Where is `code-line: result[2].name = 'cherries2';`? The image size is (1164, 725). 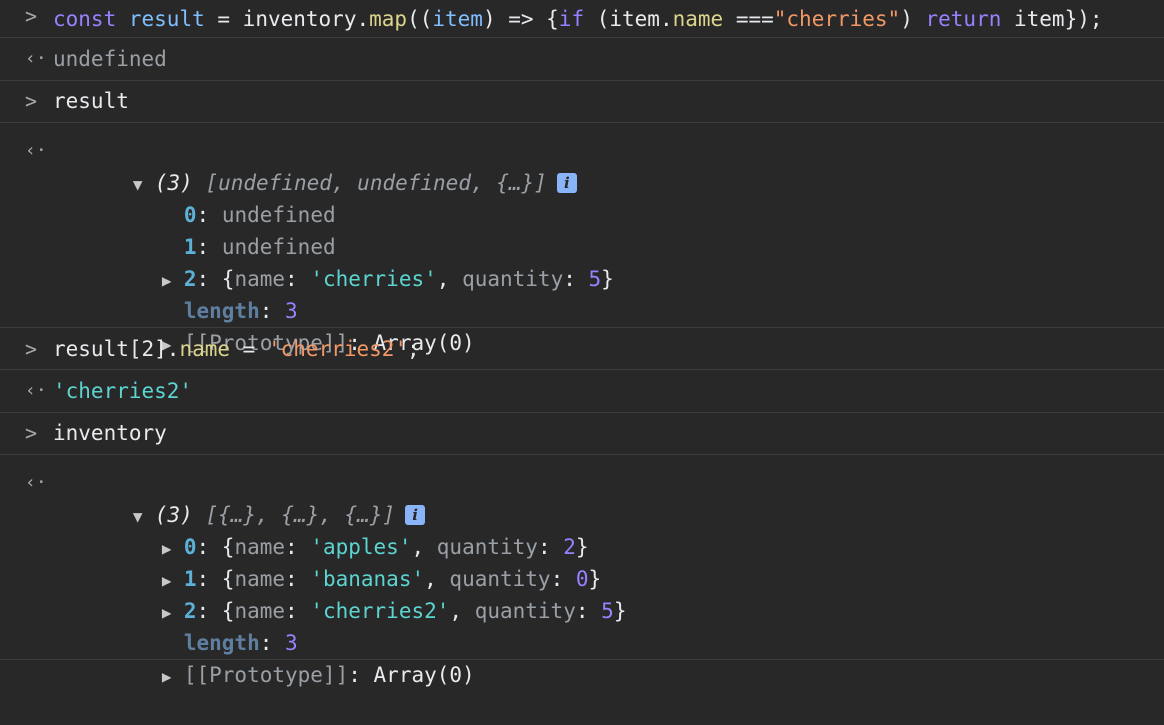
code-line: result[2].name = 'cherries2'; is located at coordinates (236, 349).